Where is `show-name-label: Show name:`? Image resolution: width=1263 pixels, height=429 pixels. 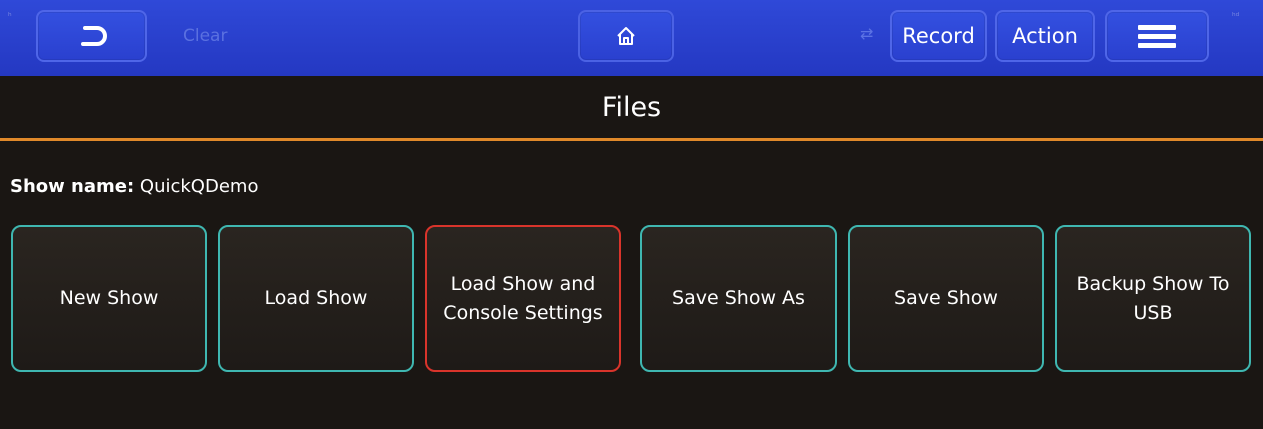 show-name-label: Show name: is located at coordinates (72, 186).